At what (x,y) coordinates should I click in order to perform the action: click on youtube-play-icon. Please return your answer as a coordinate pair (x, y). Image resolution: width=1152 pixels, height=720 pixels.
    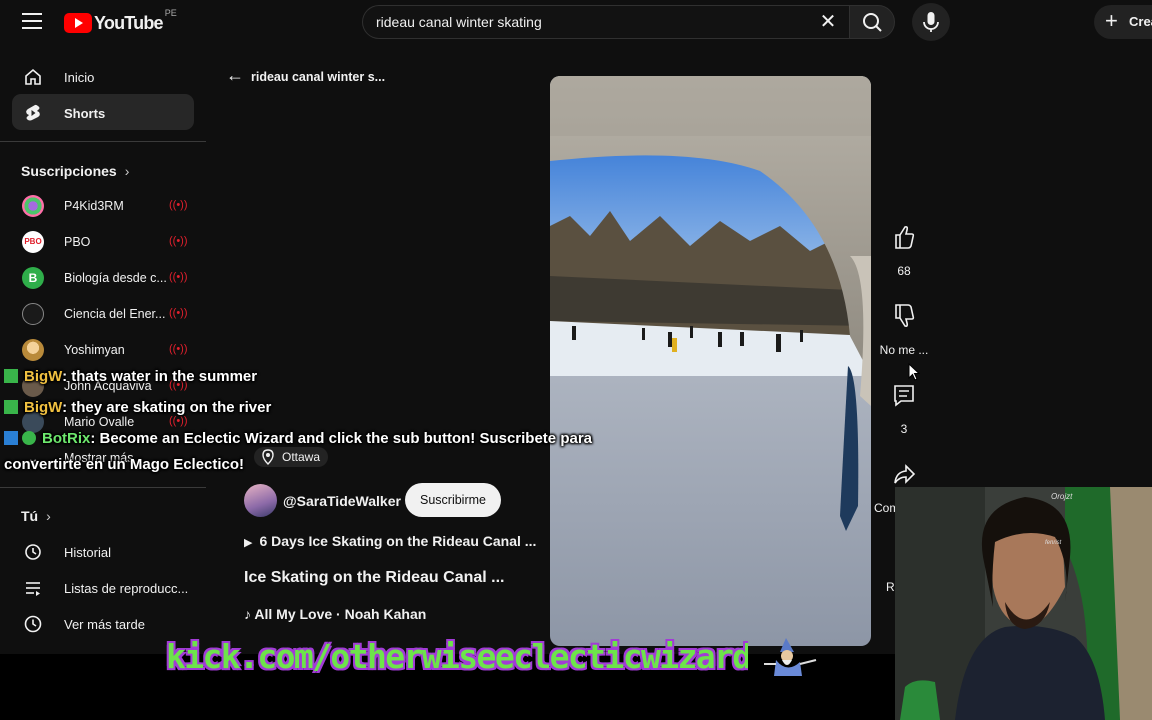
    Looking at the image, I should click on (78, 23).